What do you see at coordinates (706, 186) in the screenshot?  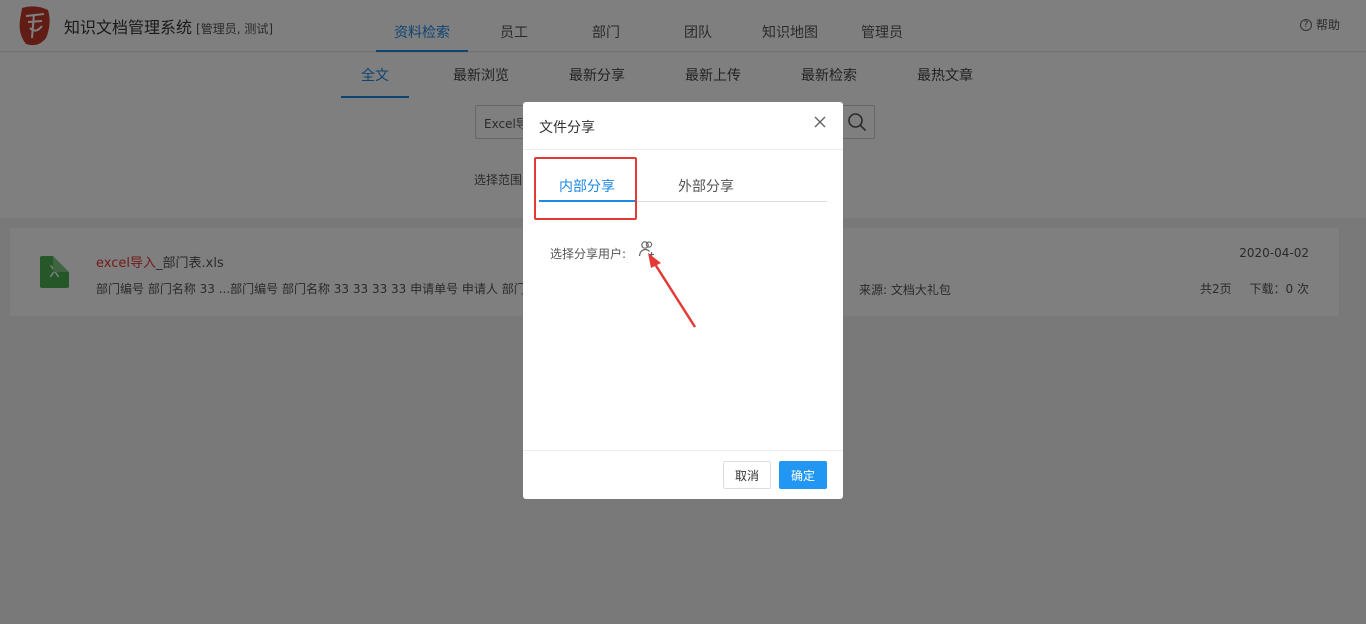 I see `tab-external-share: 外部分享` at bounding box center [706, 186].